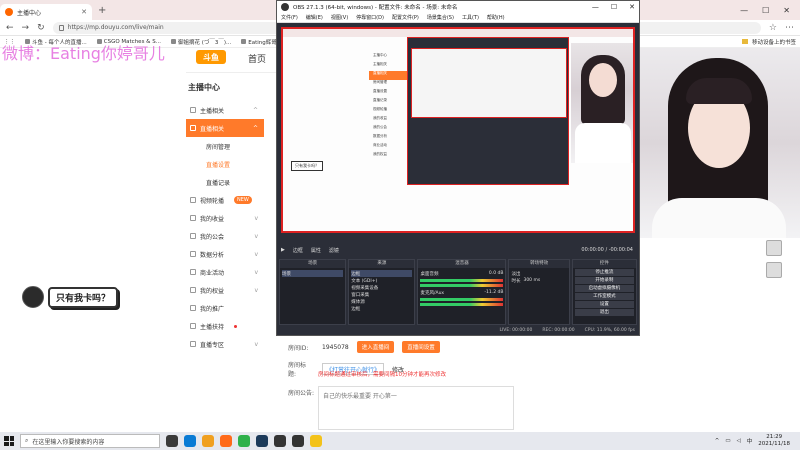 Image resolution: width=800 pixels, height=450 pixels. I want to click on obs-taskbar-icon, so click(280, 441).